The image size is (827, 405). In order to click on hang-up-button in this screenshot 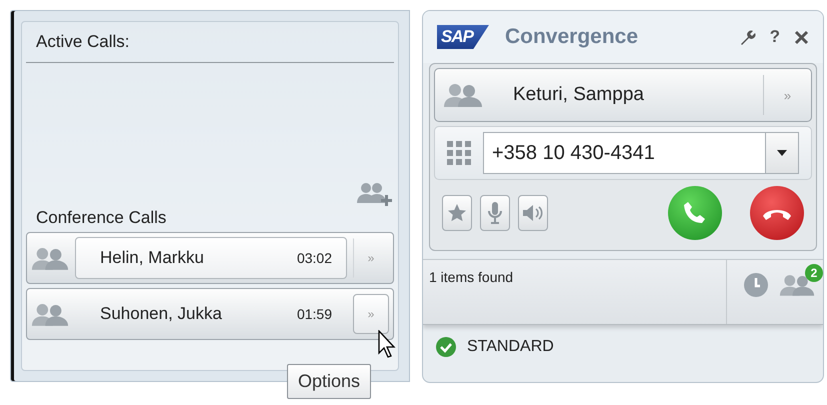, I will do `click(777, 213)`.